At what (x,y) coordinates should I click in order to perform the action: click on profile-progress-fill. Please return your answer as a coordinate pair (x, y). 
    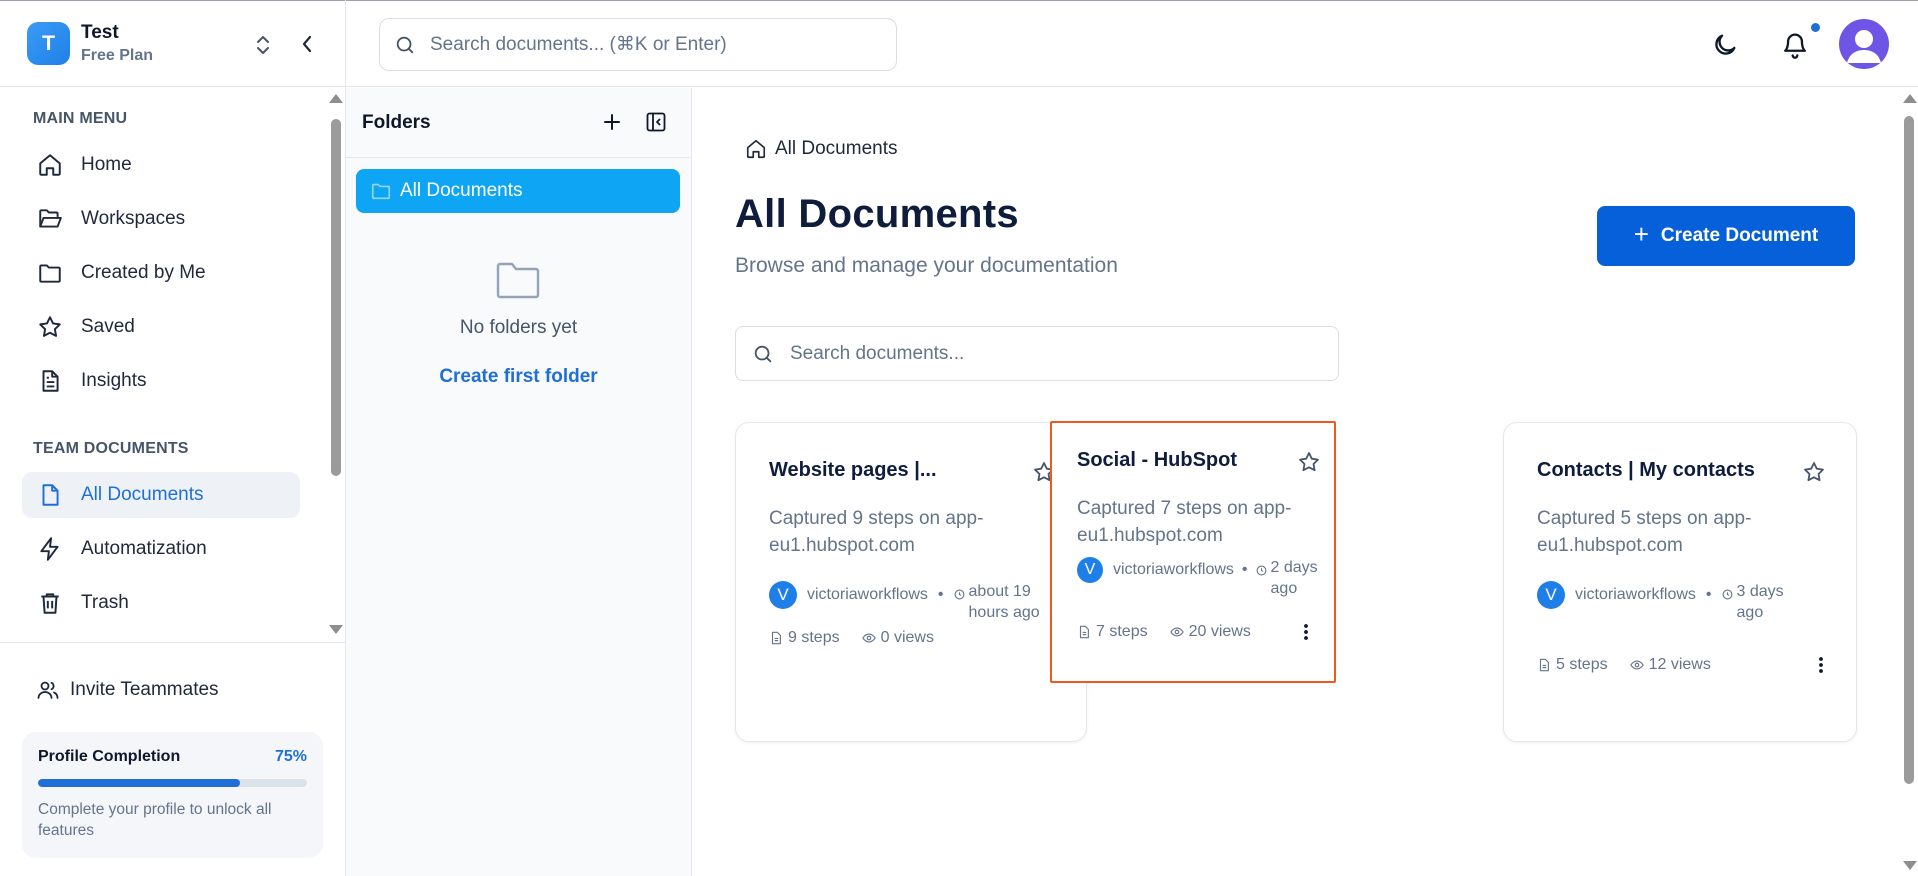
    Looking at the image, I should click on (139, 783).